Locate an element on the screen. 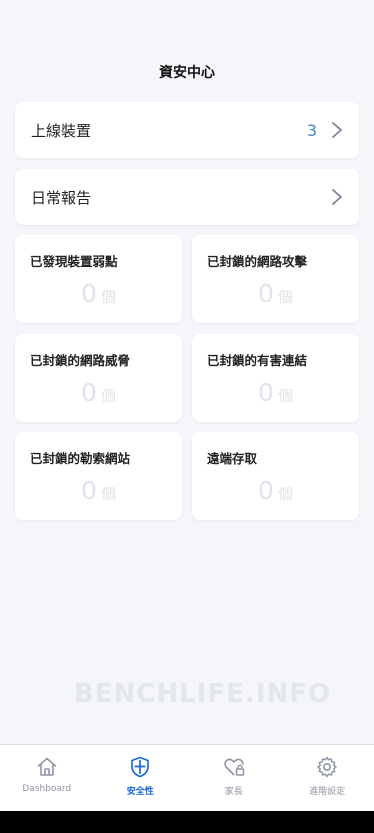 The image size is (374, 833). stat-card-blocked-threats: 已封鎖的網路威脅 0個 is located at coordinates (98, 378).